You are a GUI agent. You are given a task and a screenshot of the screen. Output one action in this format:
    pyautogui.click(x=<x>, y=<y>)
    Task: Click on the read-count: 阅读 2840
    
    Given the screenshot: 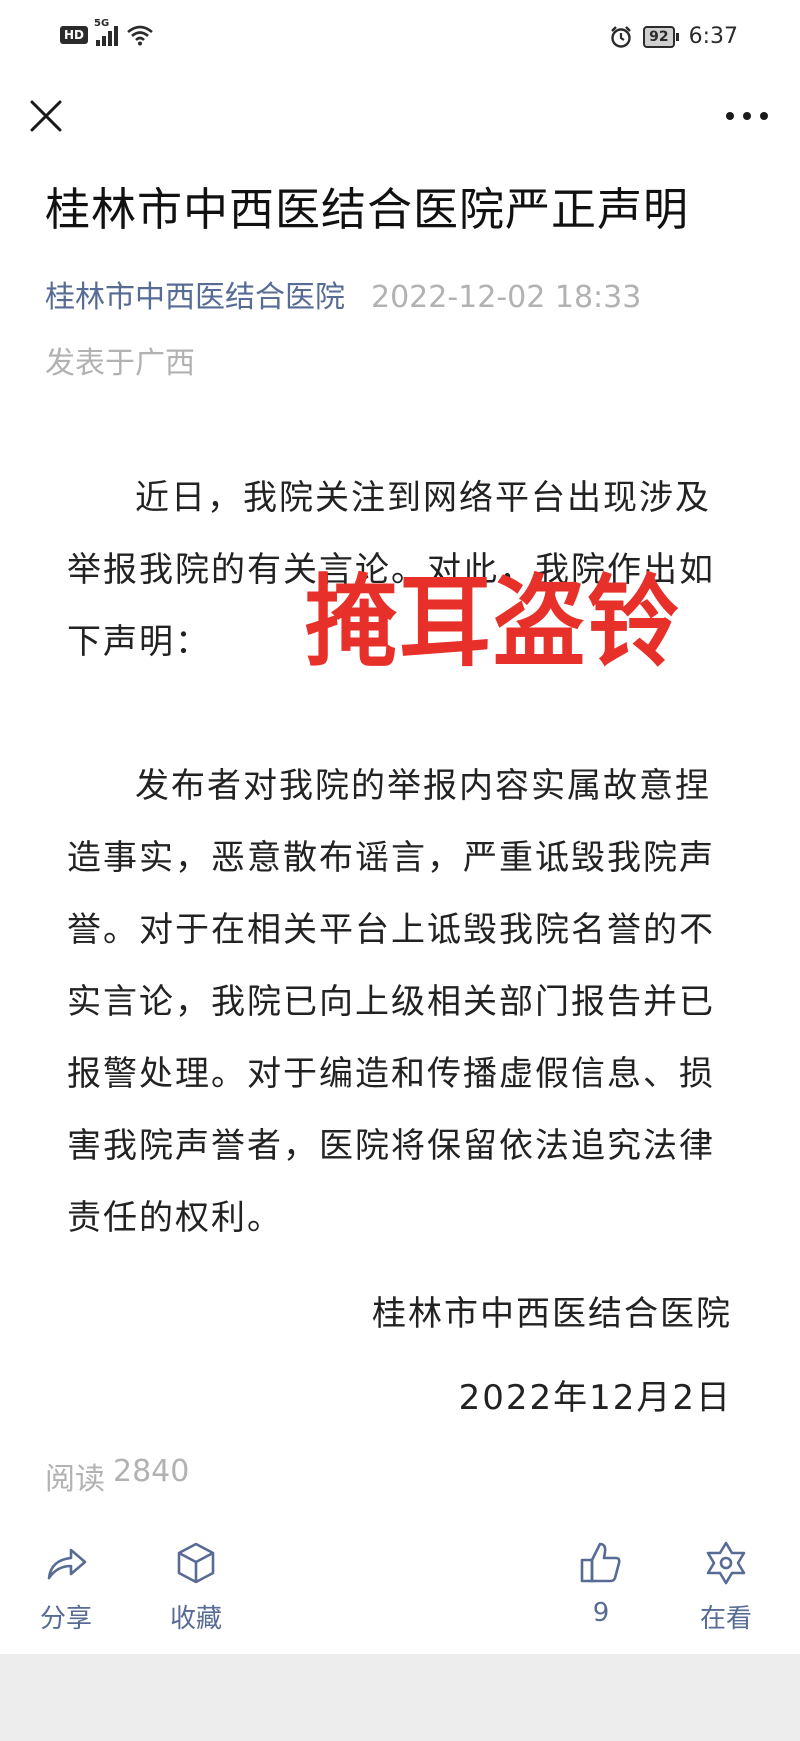 What is the action you would take?
    pyautogui.click(x=117, y=1476)
    